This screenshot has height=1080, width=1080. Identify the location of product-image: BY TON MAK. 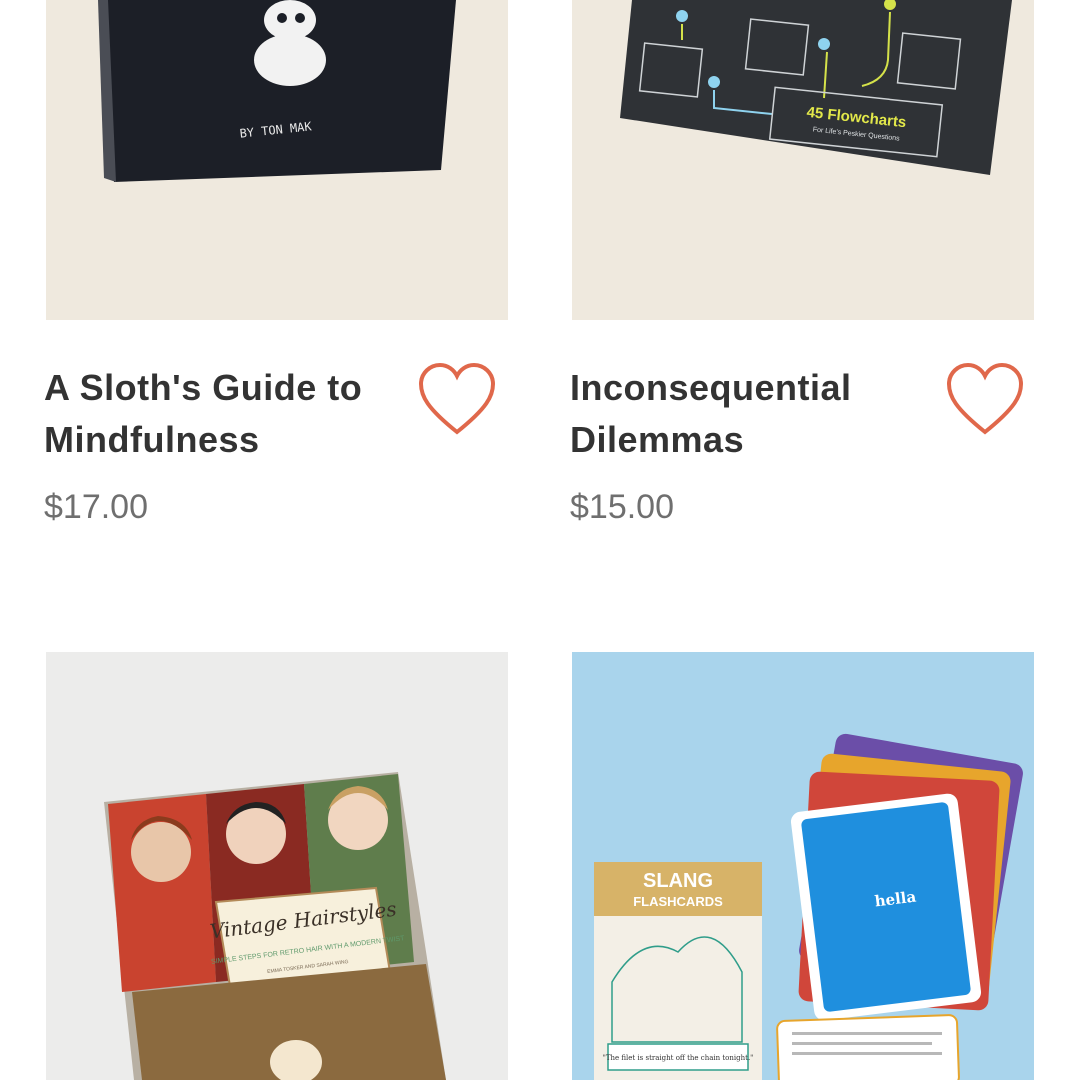
(277, 160).